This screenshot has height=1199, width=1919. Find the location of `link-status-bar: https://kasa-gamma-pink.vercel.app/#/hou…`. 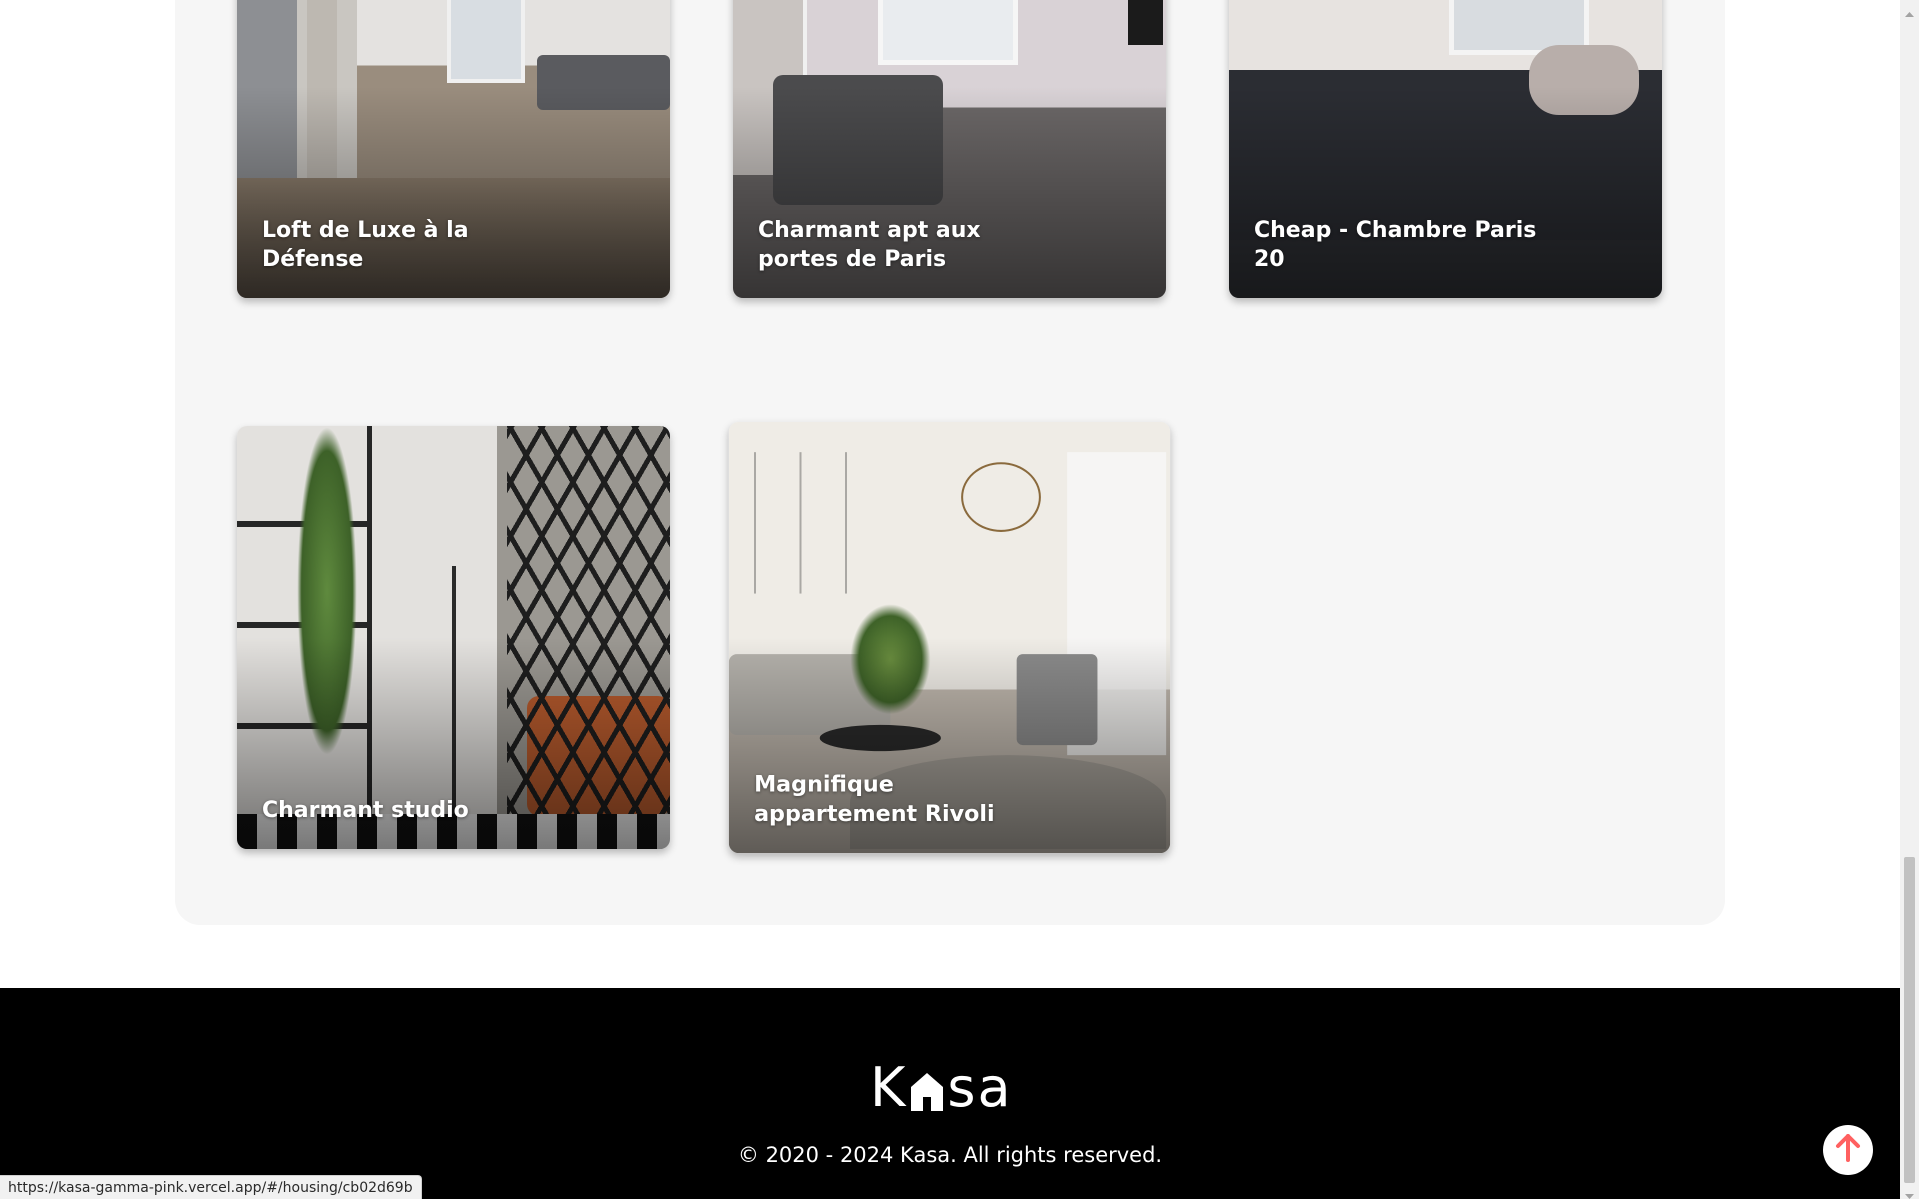

link-status-bar: https://kasa-gamma-pink.vercel.app/#/hou… is located at coordinates (211, 1187).